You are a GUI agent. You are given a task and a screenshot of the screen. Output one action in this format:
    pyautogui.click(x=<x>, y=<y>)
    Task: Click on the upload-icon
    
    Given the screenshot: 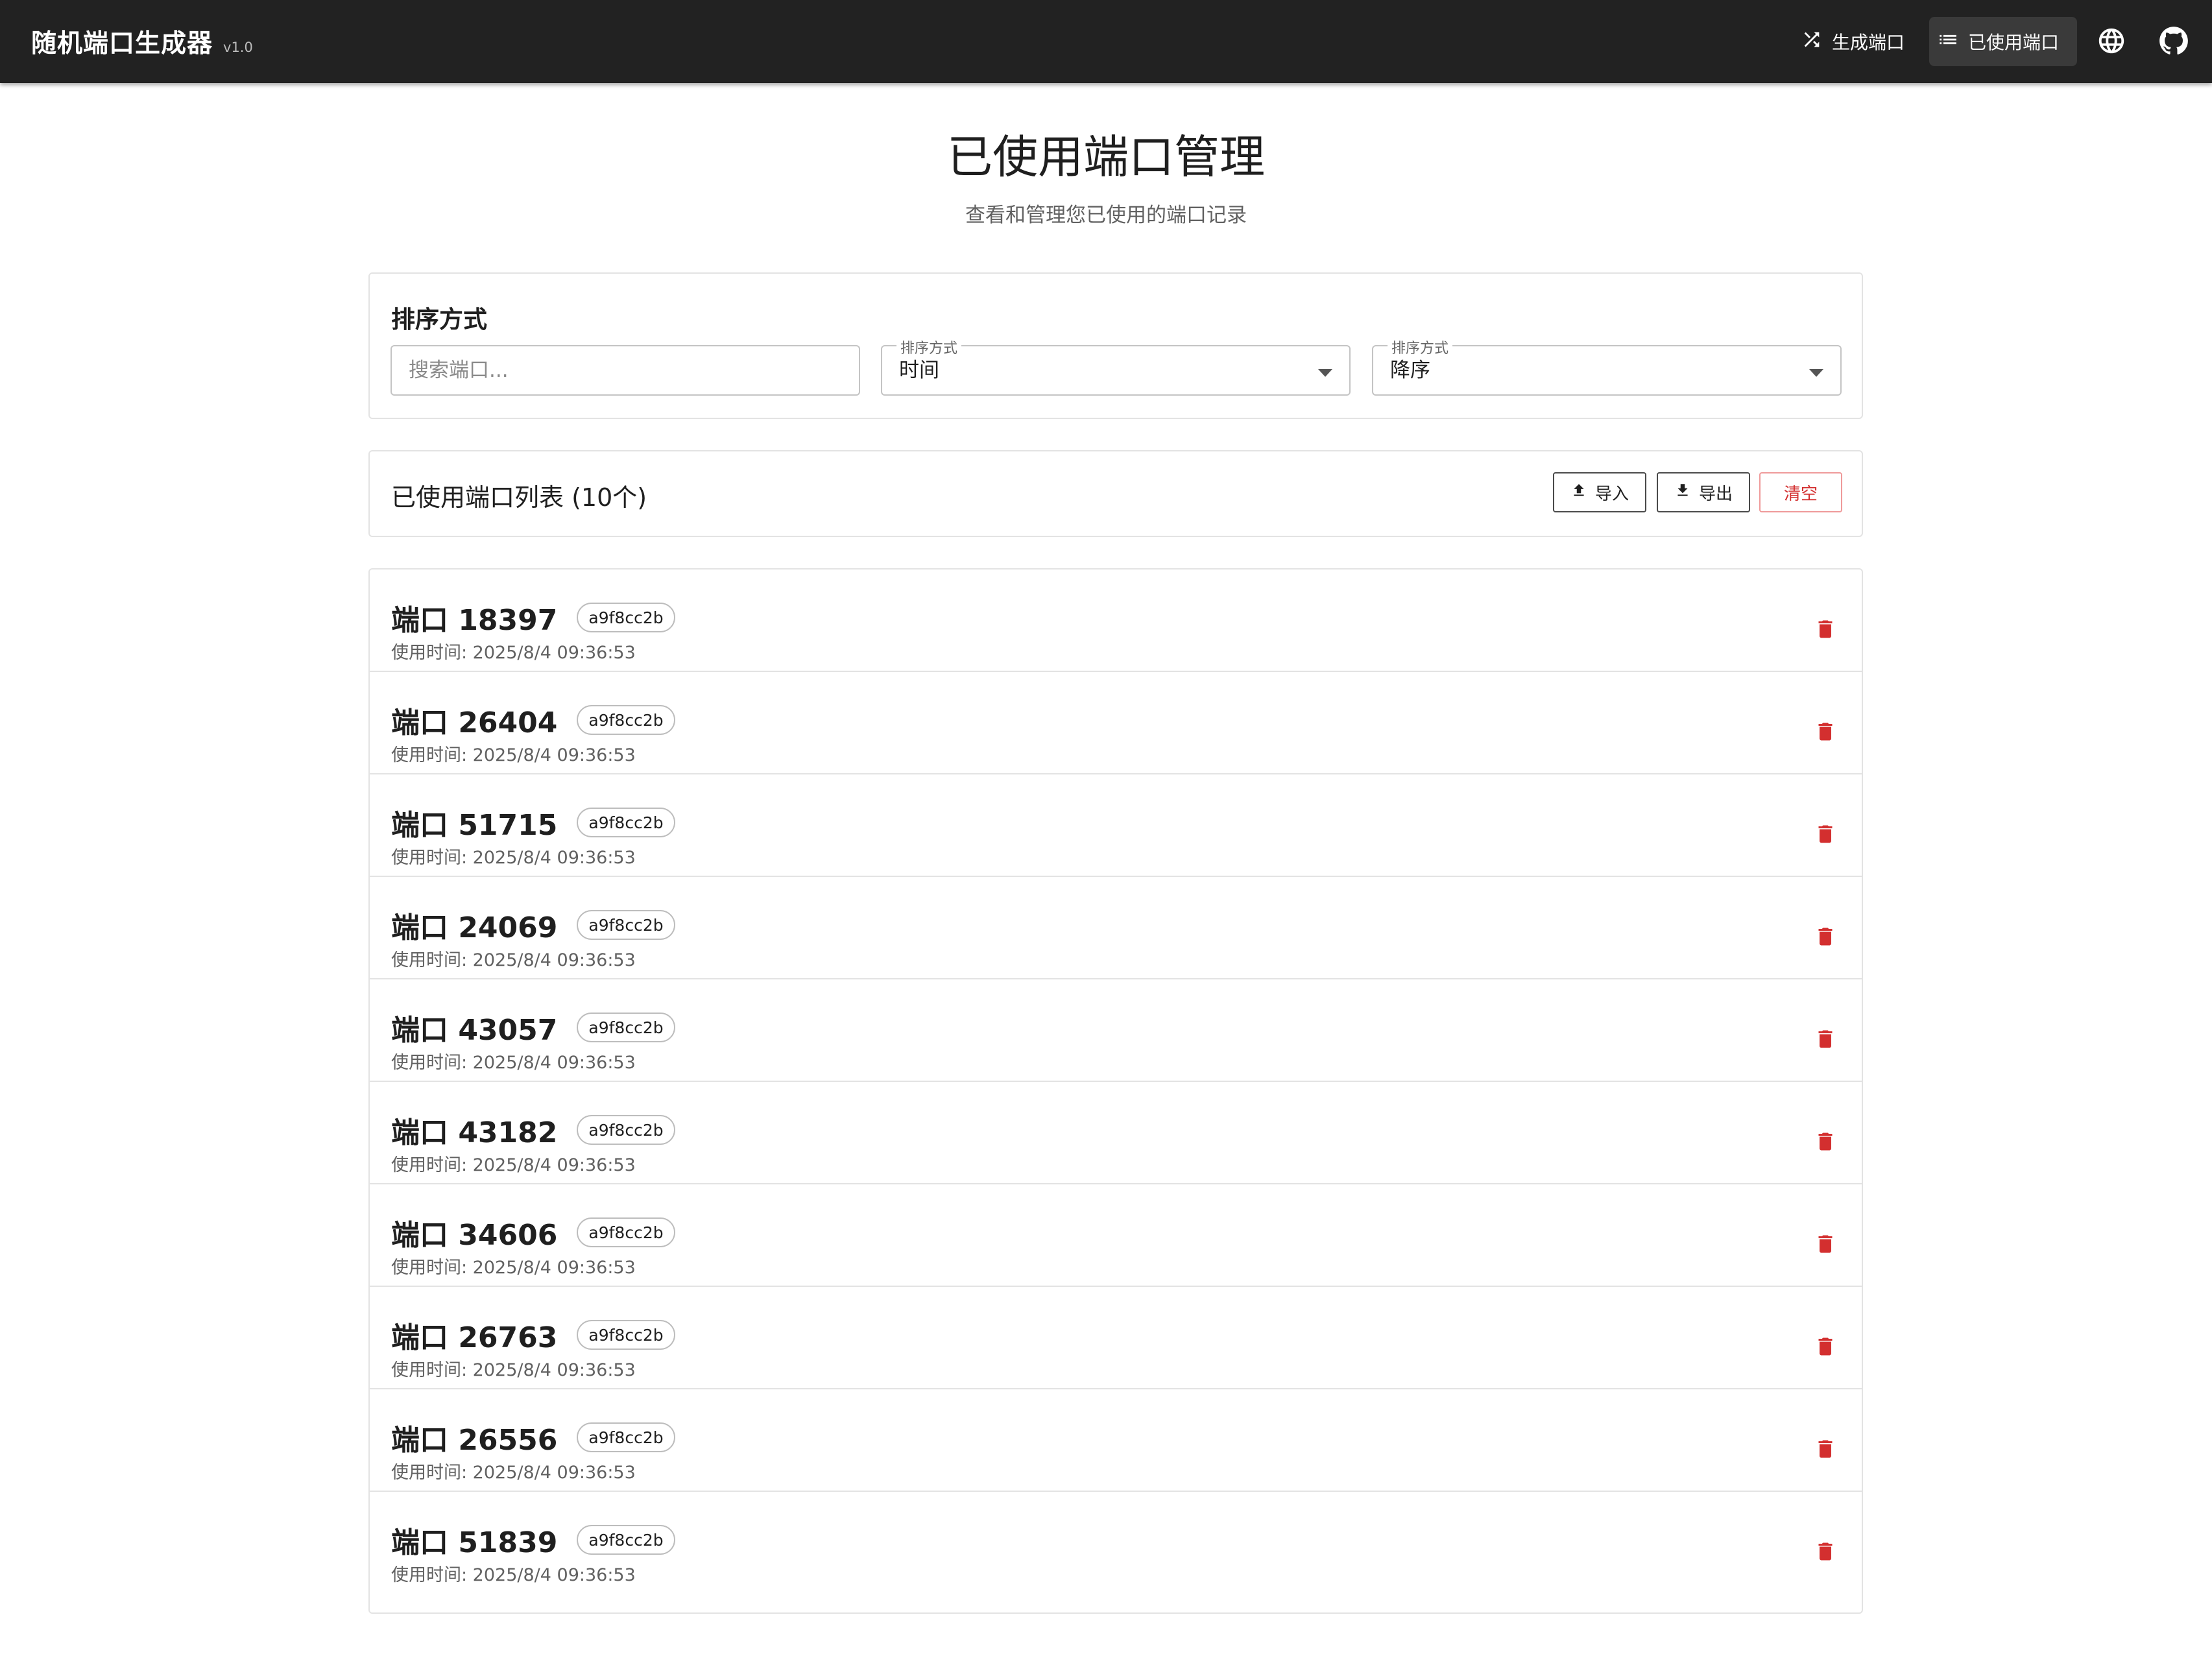 What is the action you would take?
    pyautogui.click(x=1579, y=493)
    